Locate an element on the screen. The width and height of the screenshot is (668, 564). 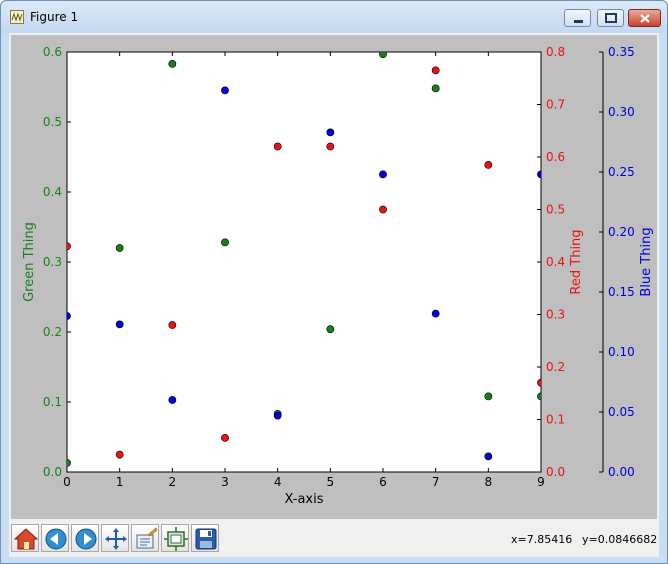
x-tick-label: 9 is located at coordinates (541, 482).